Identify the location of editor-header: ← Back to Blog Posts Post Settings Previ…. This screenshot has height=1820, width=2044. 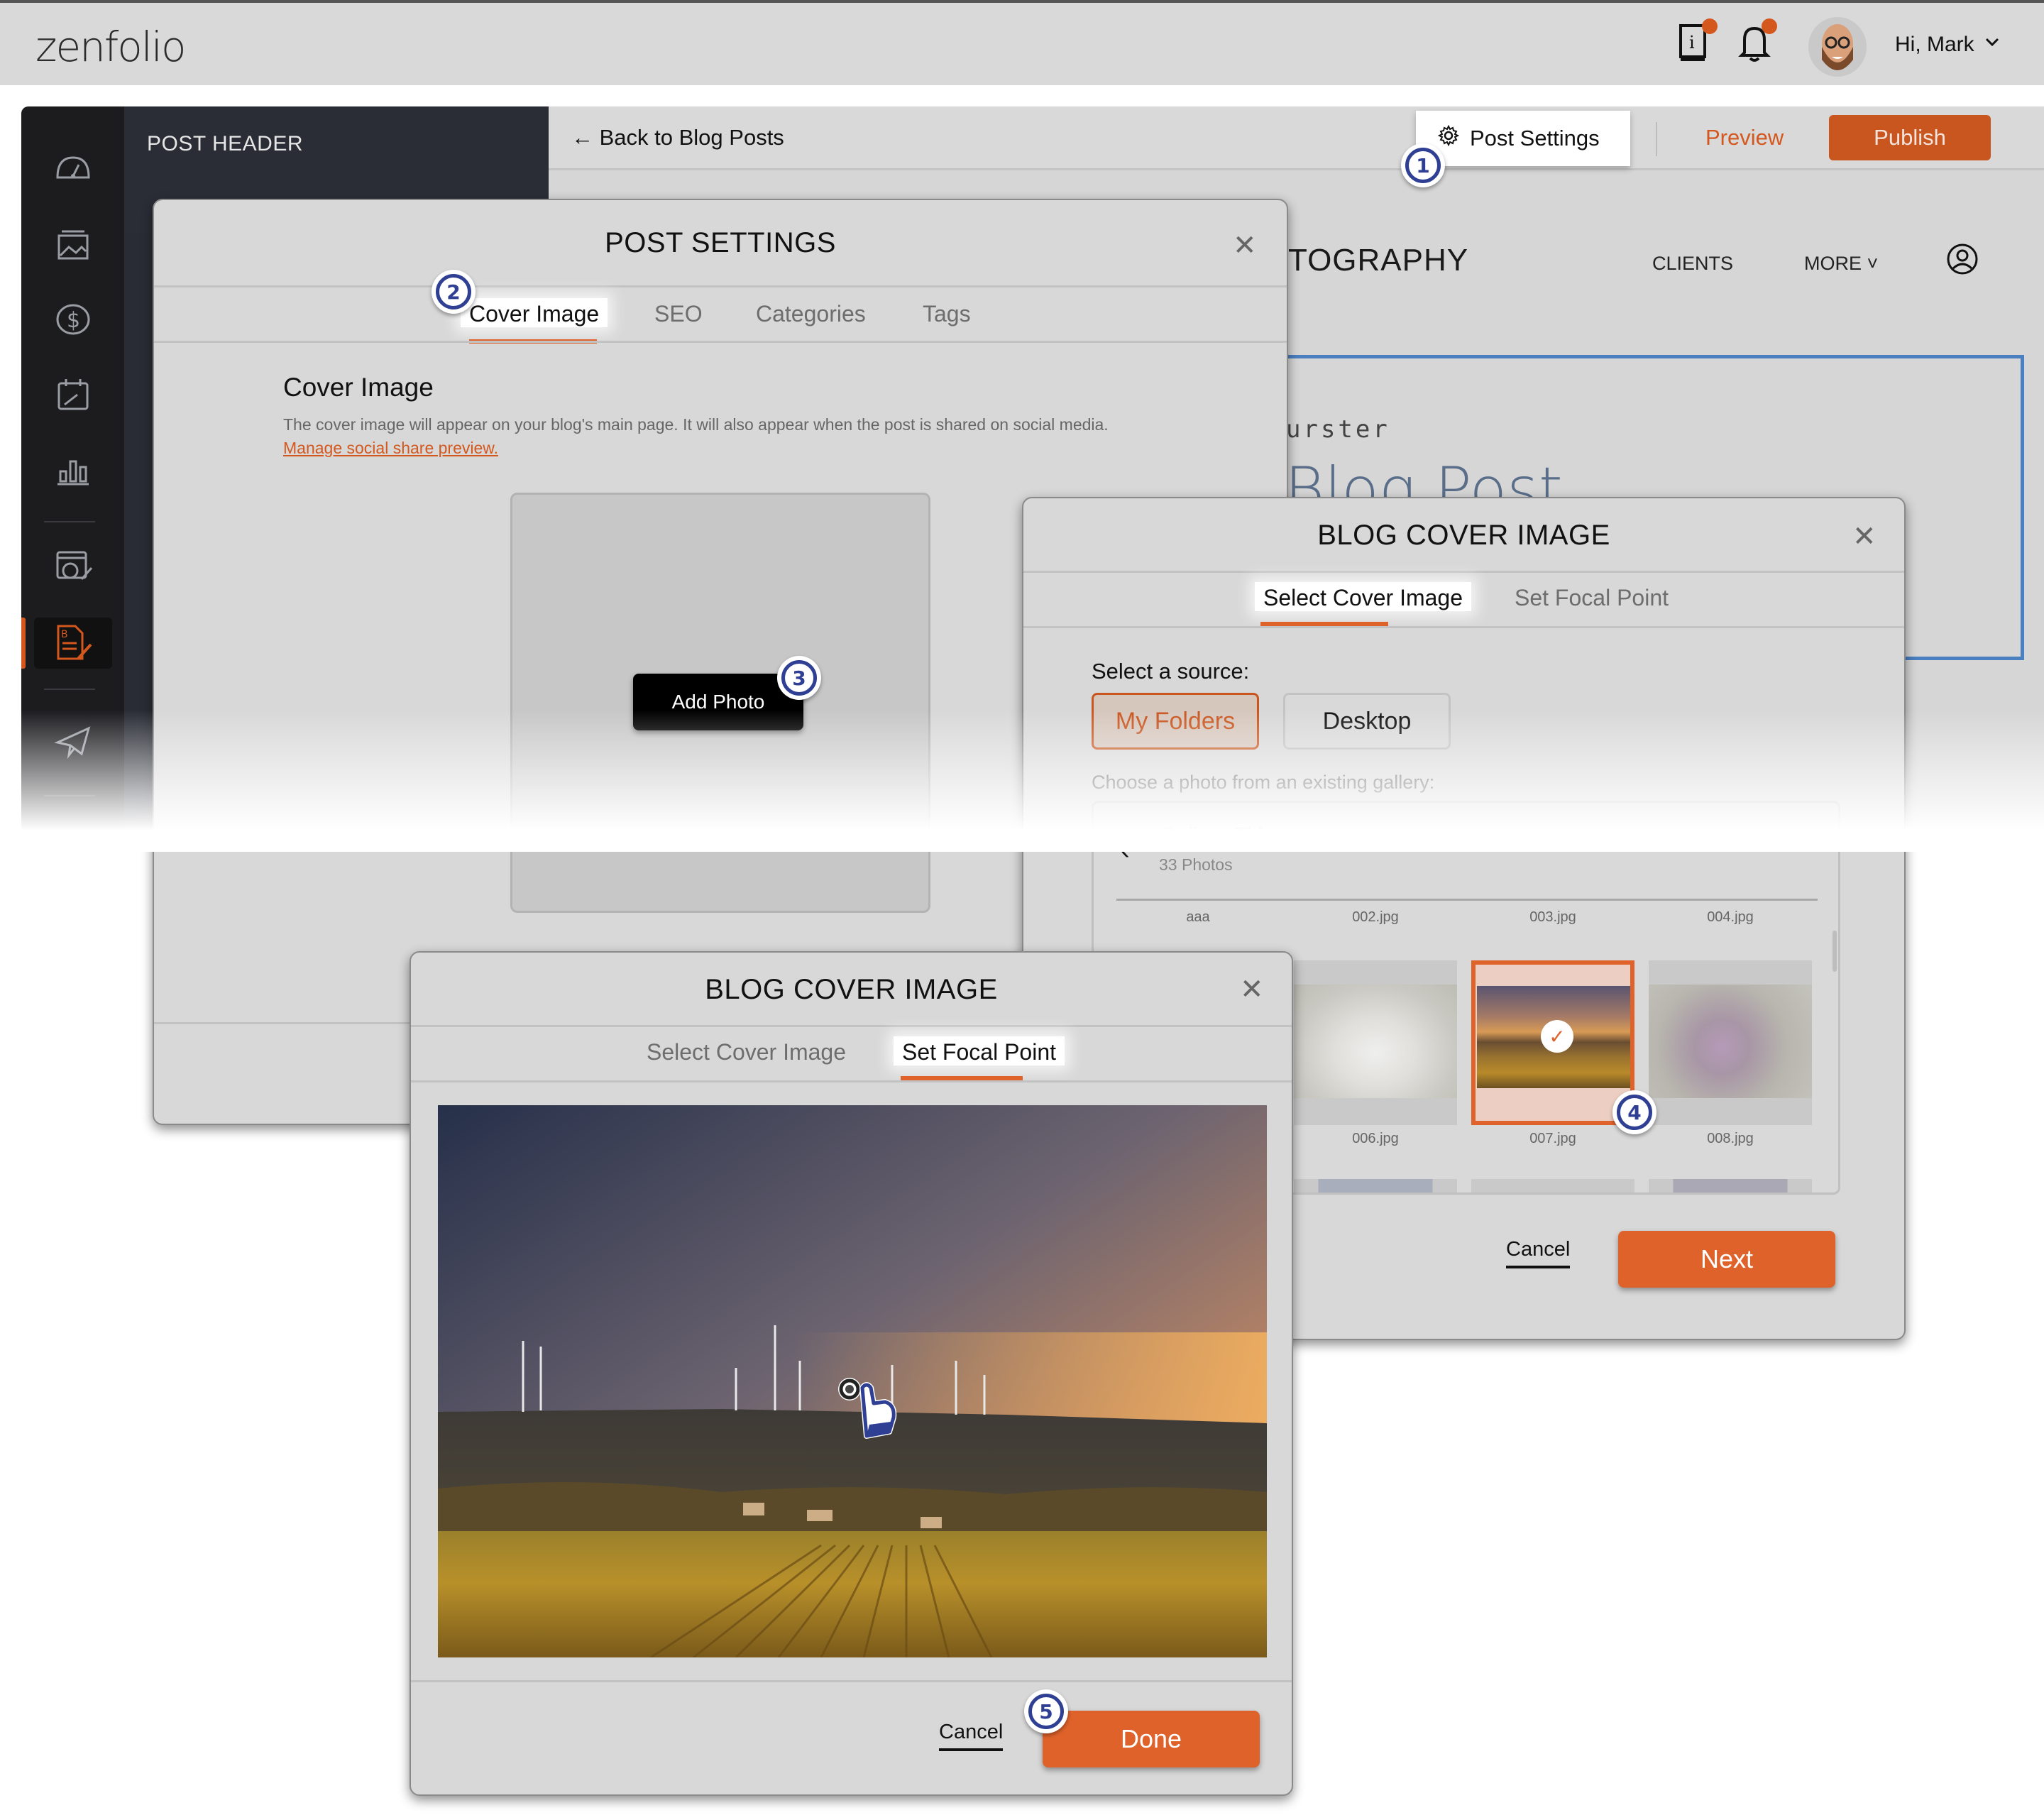
(1296, 138).